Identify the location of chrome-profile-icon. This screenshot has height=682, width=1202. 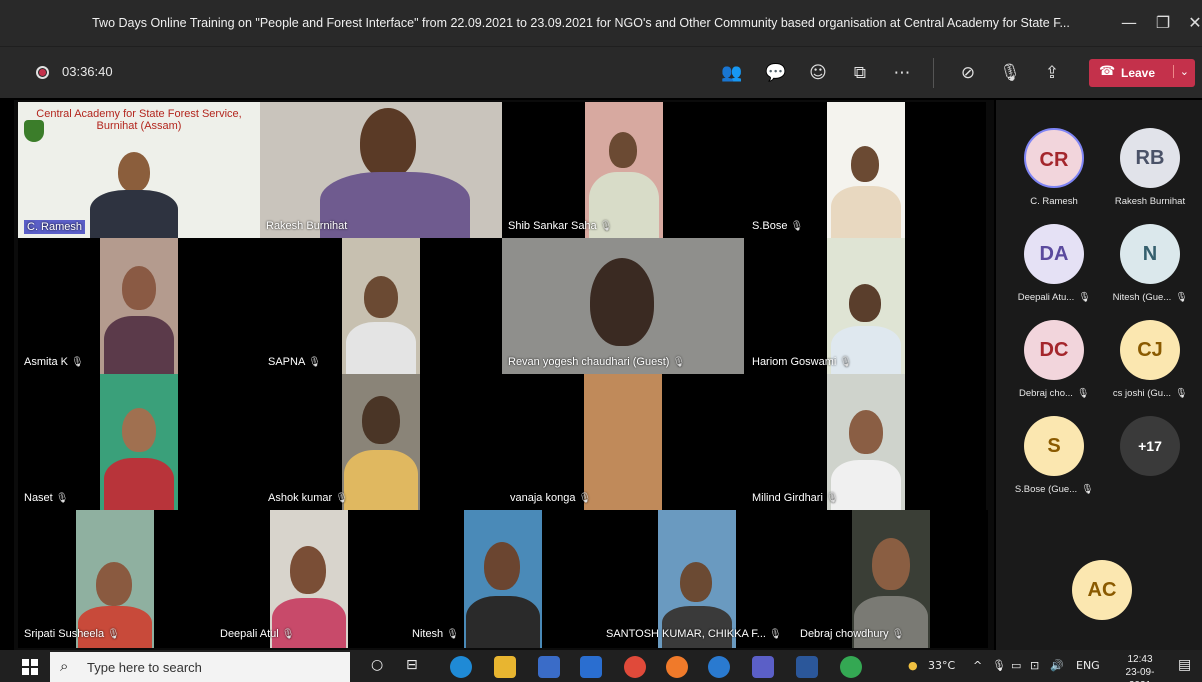
(851, 667).